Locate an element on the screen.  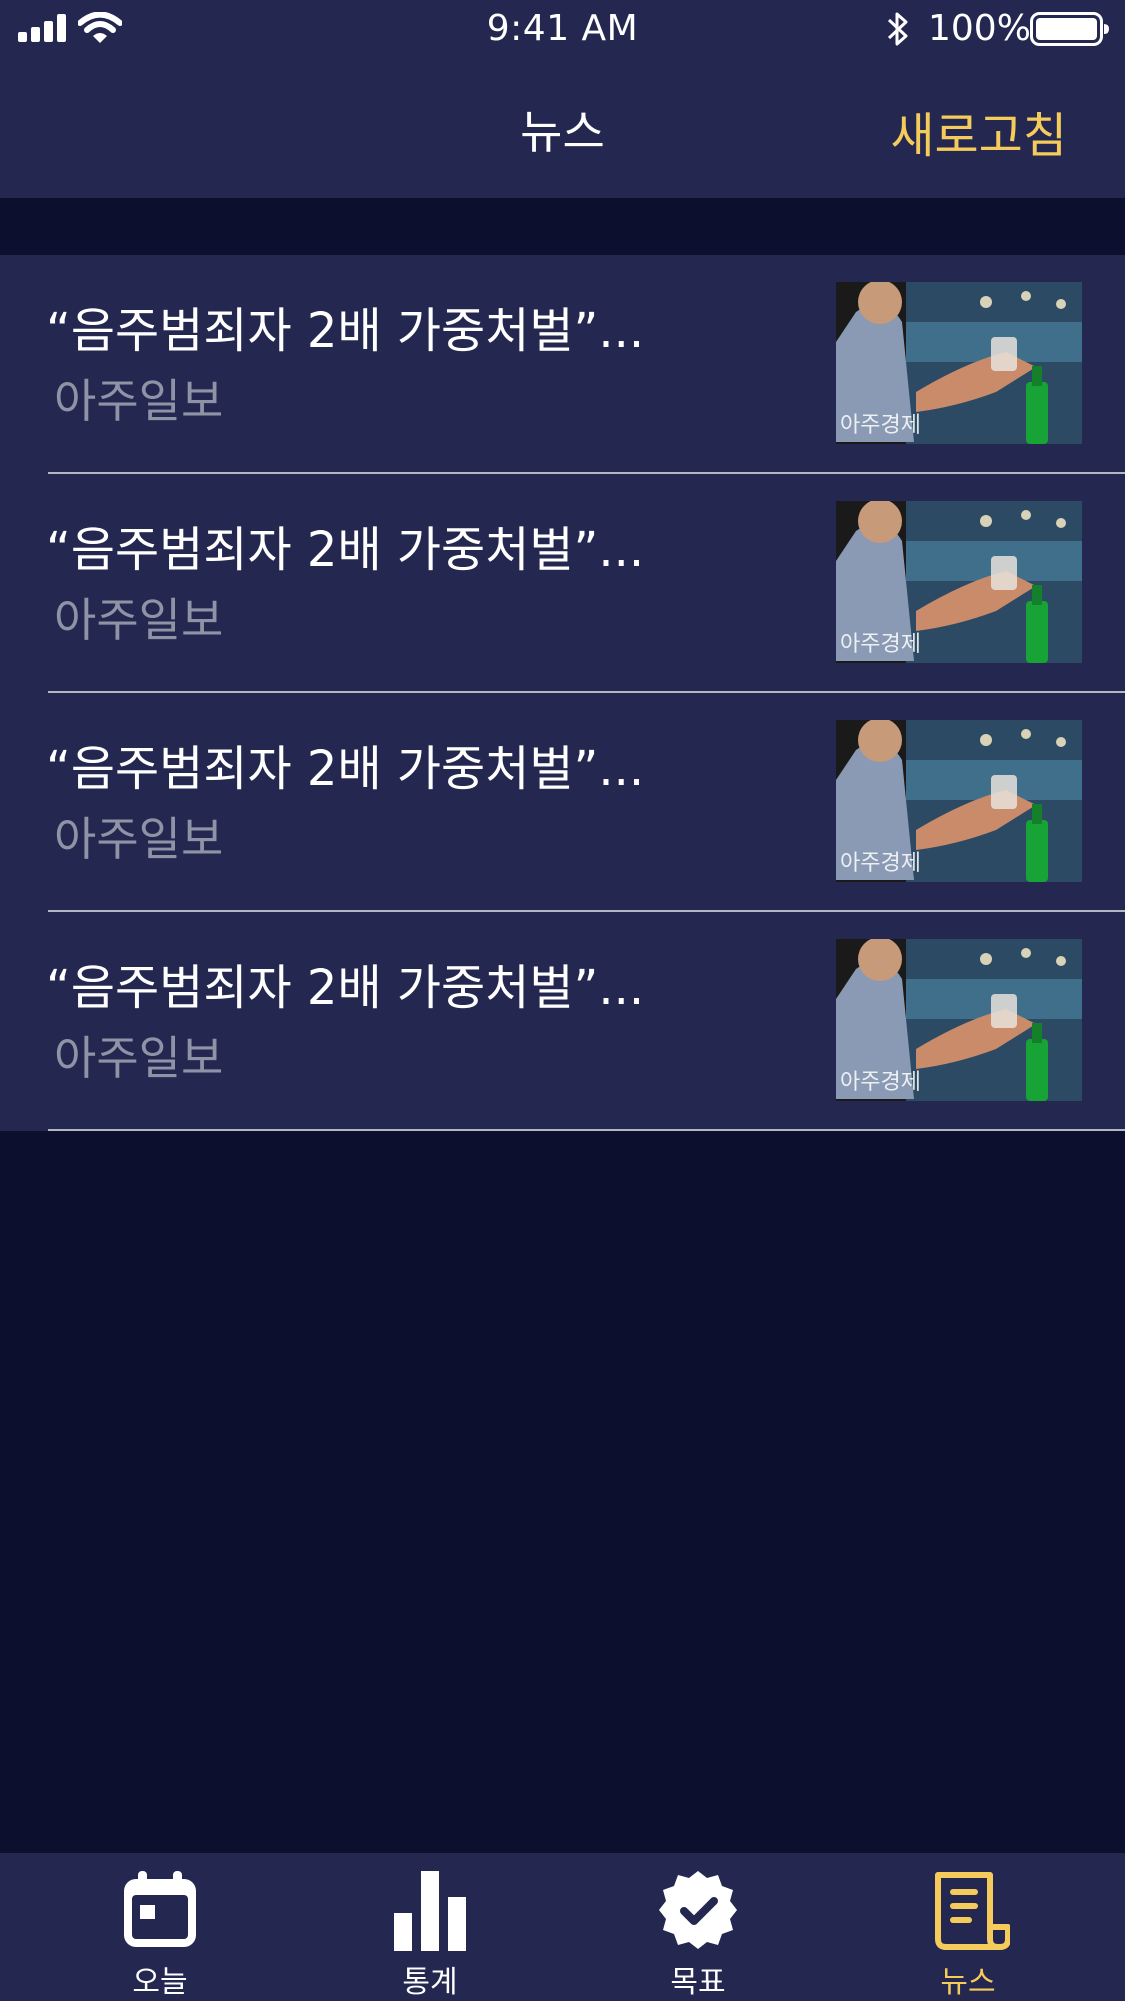
refresh-button: 새로고침 is located at coordinates (978, 131).